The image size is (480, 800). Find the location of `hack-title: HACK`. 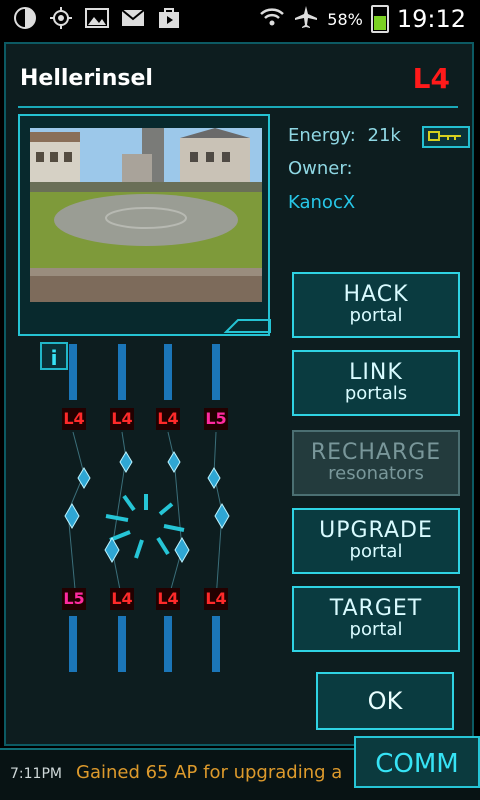

hack-title: HACK is located at coordinates (376, 294).